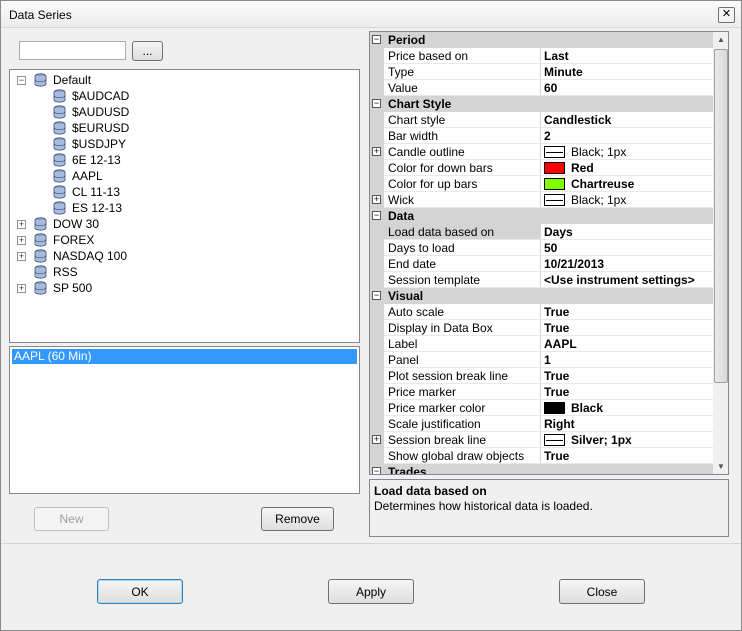  What do you see at coordinates (140, 591) in the screenshot?
I see `ok-button: OK` at bounding box center [140, 591].